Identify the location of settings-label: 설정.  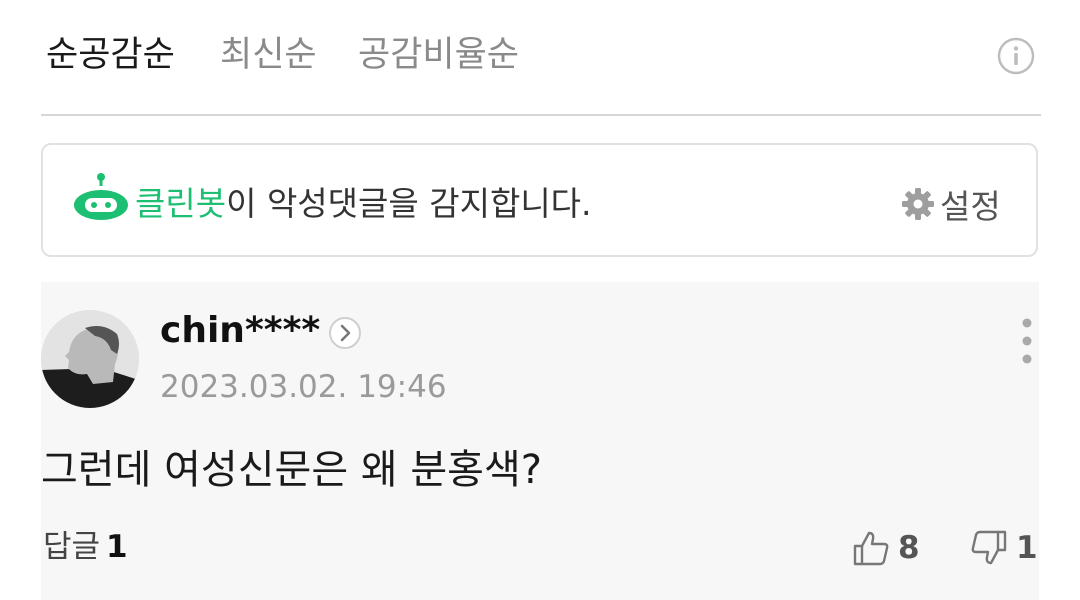
(970, 206).